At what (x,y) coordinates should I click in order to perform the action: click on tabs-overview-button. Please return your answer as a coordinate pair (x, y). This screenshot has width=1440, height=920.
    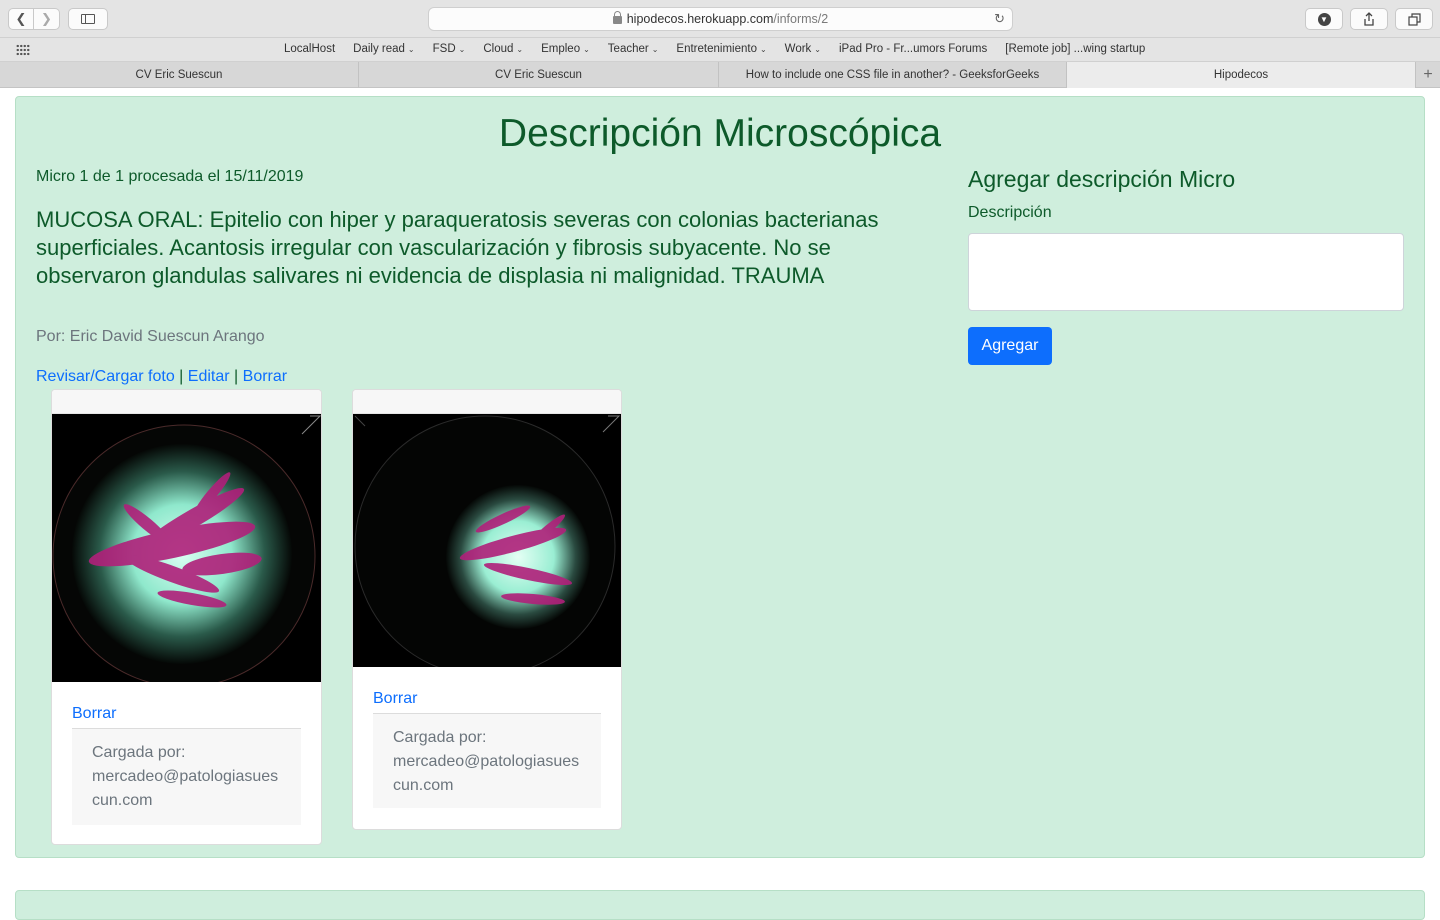
    Looking at the image, I should click on (1414, 19).